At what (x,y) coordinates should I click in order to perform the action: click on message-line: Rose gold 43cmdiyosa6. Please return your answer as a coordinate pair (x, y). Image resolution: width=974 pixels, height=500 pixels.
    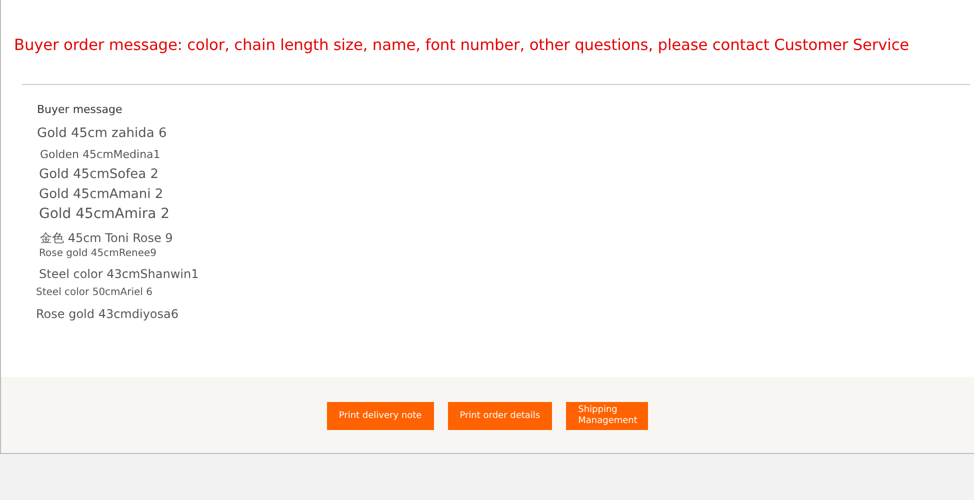
    Looking at the image, I should click on (107, 314).